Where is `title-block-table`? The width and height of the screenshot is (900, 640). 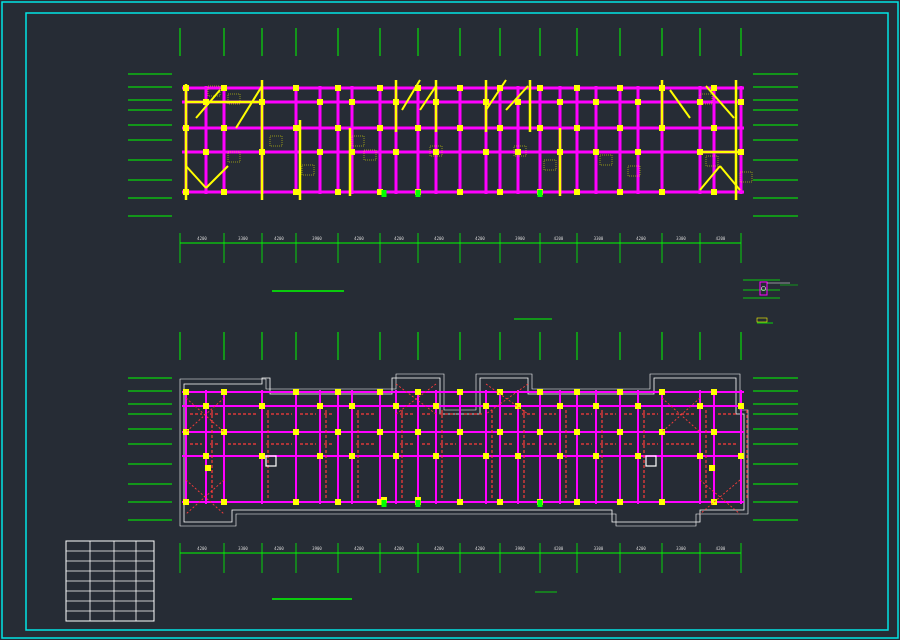 title-block-table is located at coordinates (110, 581).